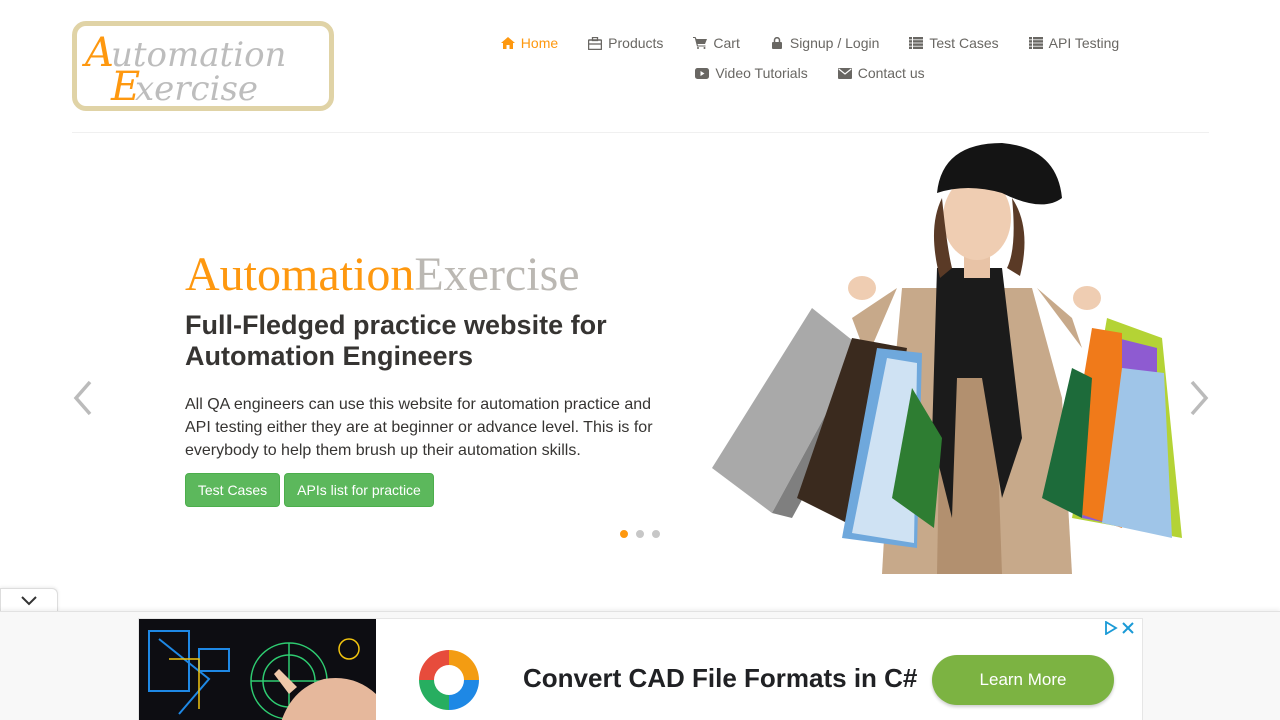 Image resolution: width=1280 pixels, height=720 pixels. Describe the element at coordinates (720, 678) in the screenshot. I see `ad-title: Convert CAD File Formats in C#` at that location.